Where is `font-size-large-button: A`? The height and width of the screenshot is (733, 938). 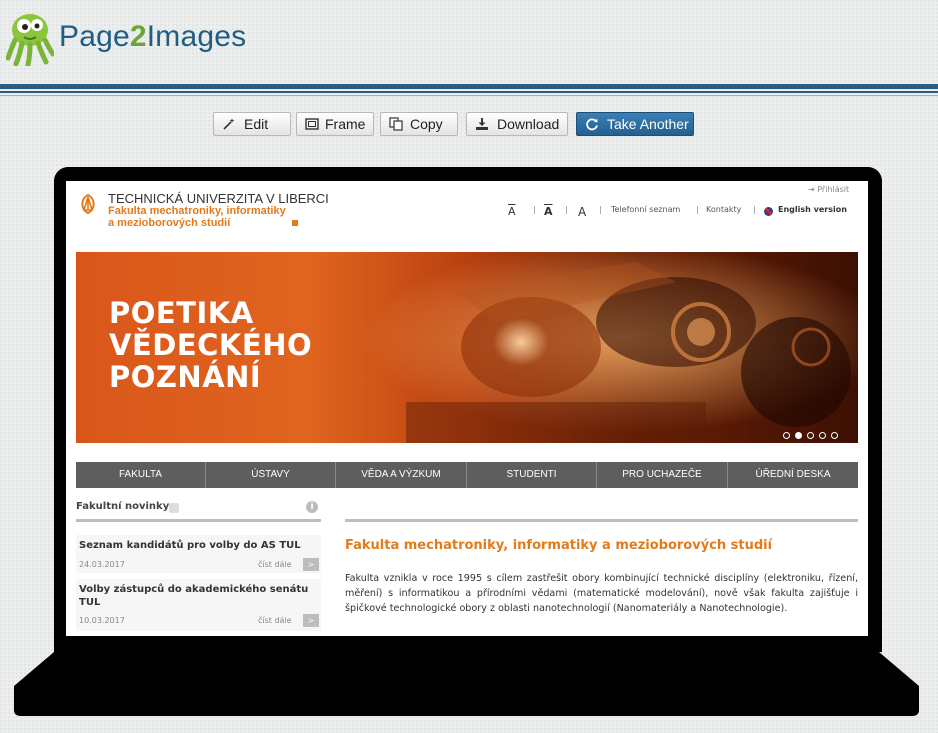 font-size-large-button: A is located at coordinates (582, 212).